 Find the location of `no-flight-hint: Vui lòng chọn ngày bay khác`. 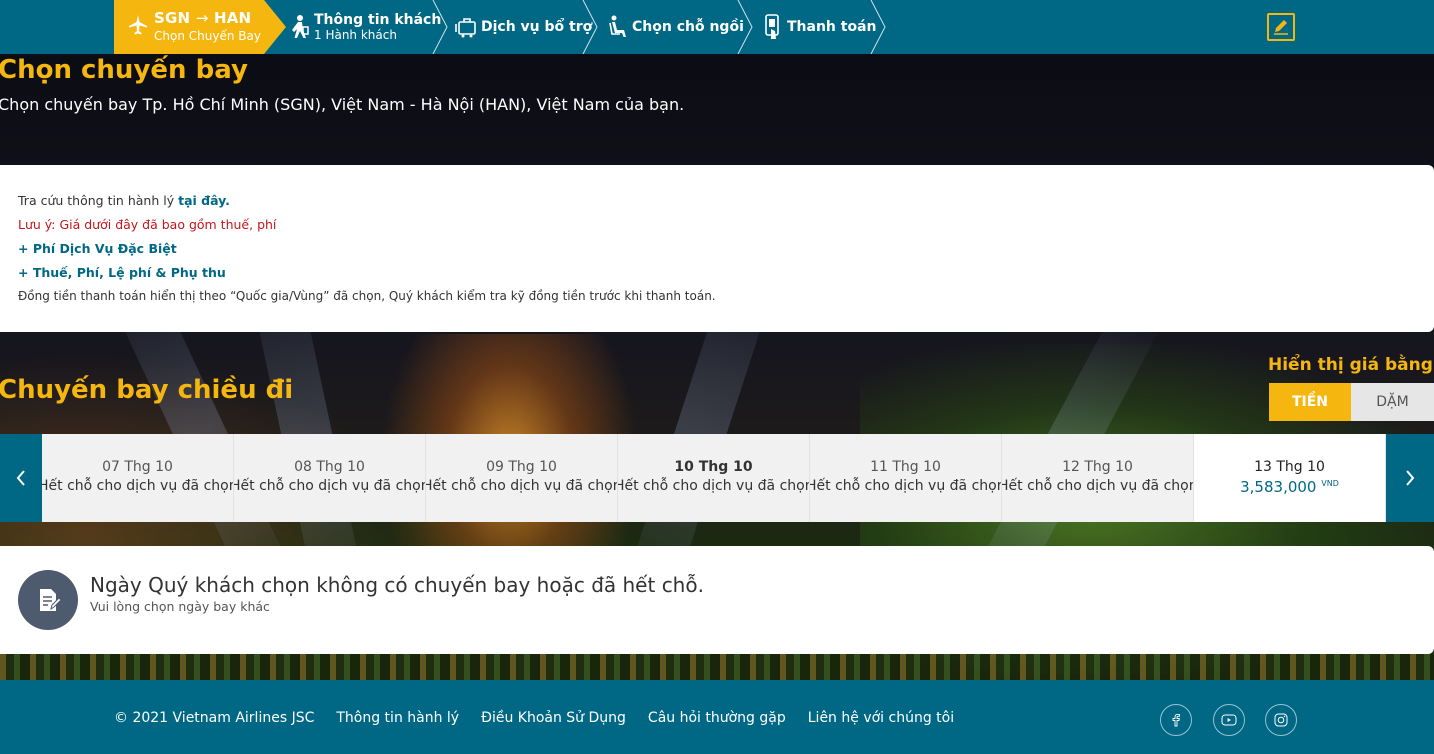

no-flight-hint: Vui lòng chọn ngày bay khác is located at coordinates (180, 606).